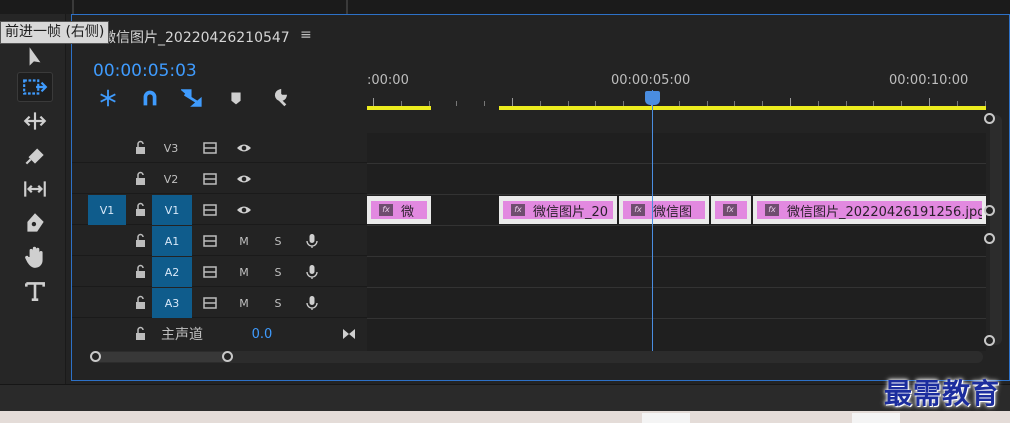  Describe the element at coordinates (196, 37) in the screenshot. I see `sequence-tab-title: 微信图片_20220426210547` at that location.